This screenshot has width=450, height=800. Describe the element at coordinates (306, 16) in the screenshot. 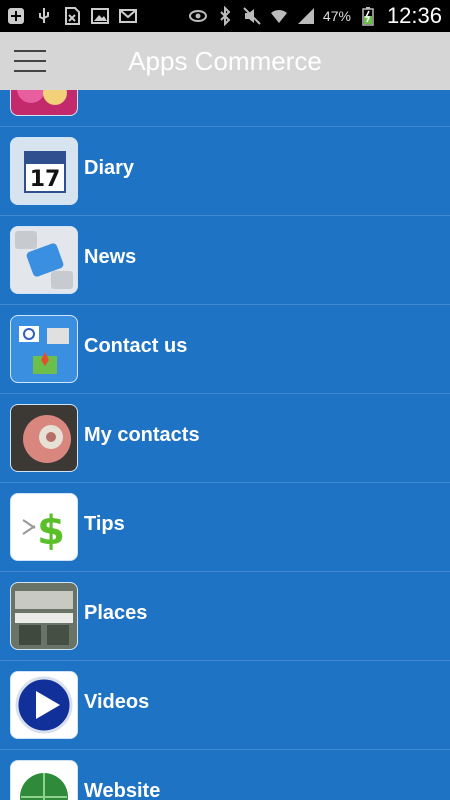

I see `signal-icon` at that location.